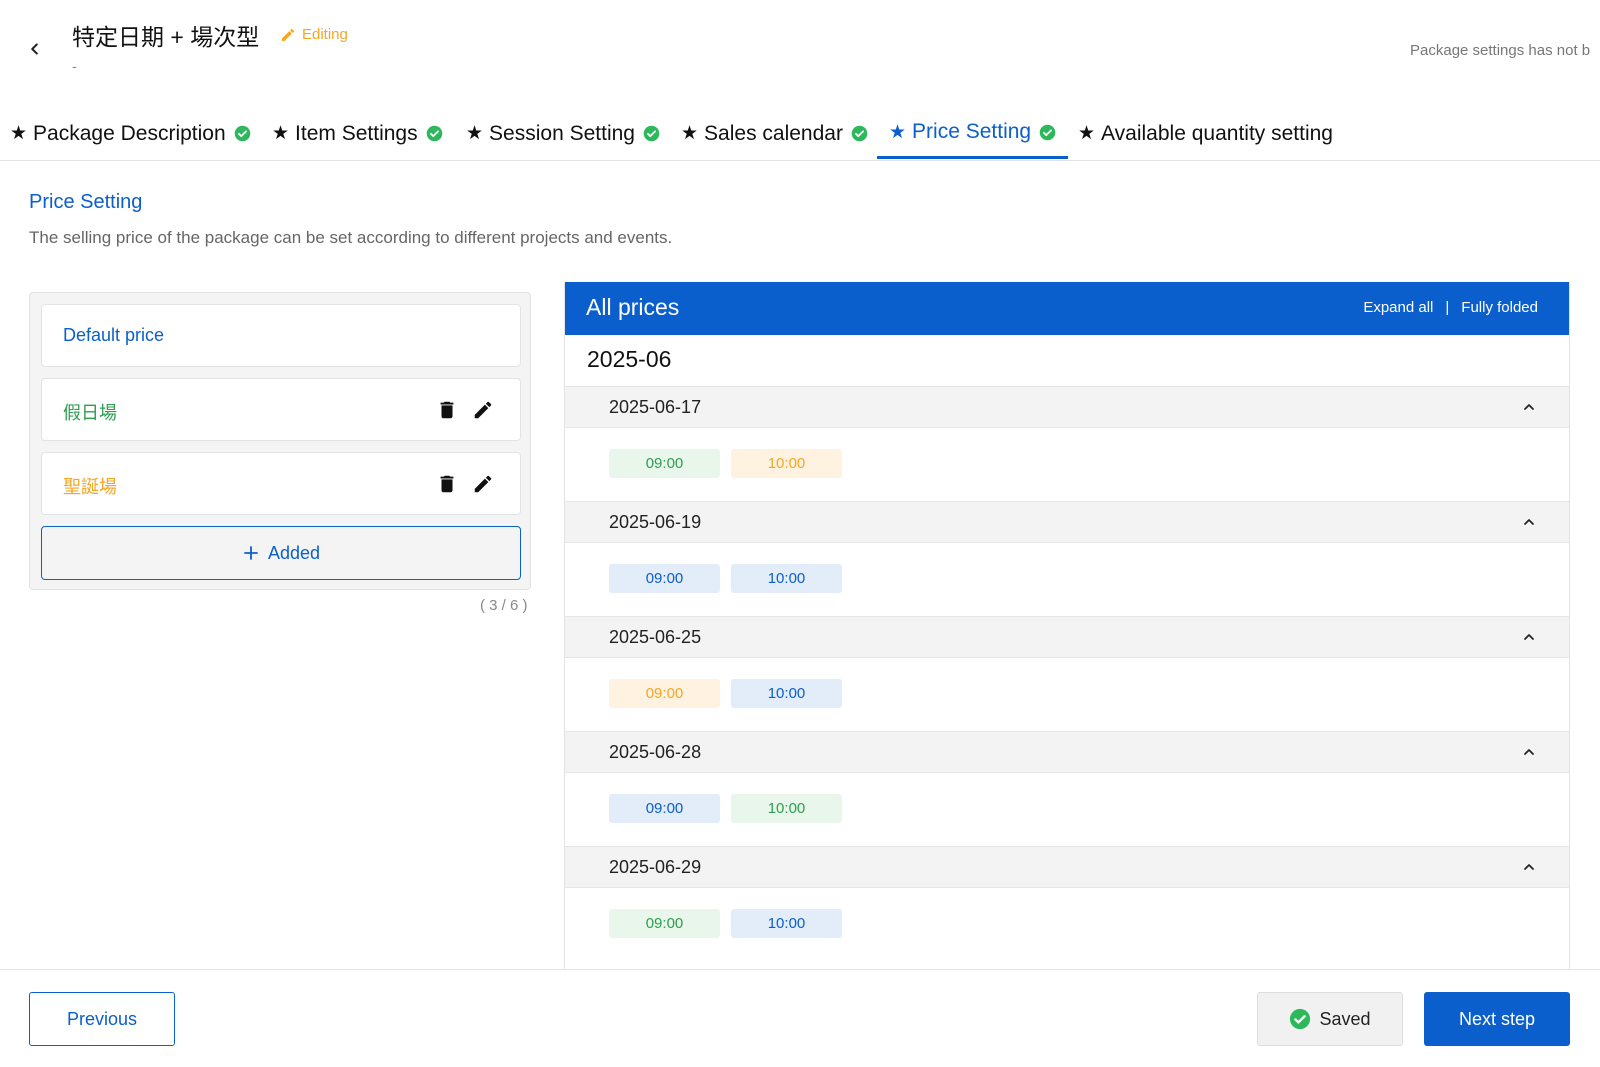  I want to click on day-header: 2025-06-19, so click(1067, 522).